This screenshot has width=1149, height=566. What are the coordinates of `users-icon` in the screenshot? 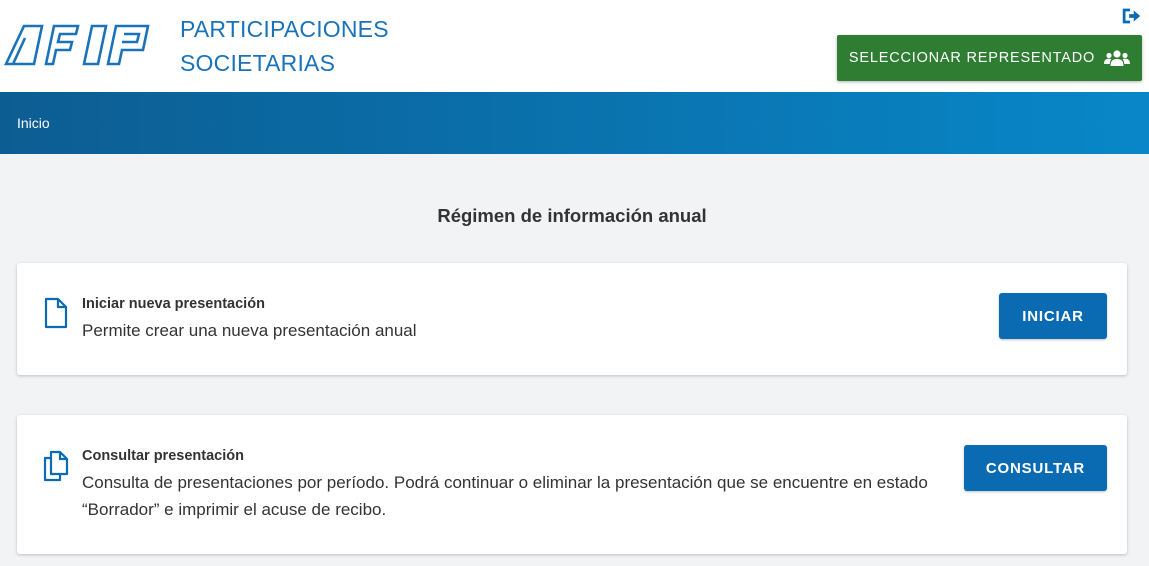 It's located at (1117, 58).